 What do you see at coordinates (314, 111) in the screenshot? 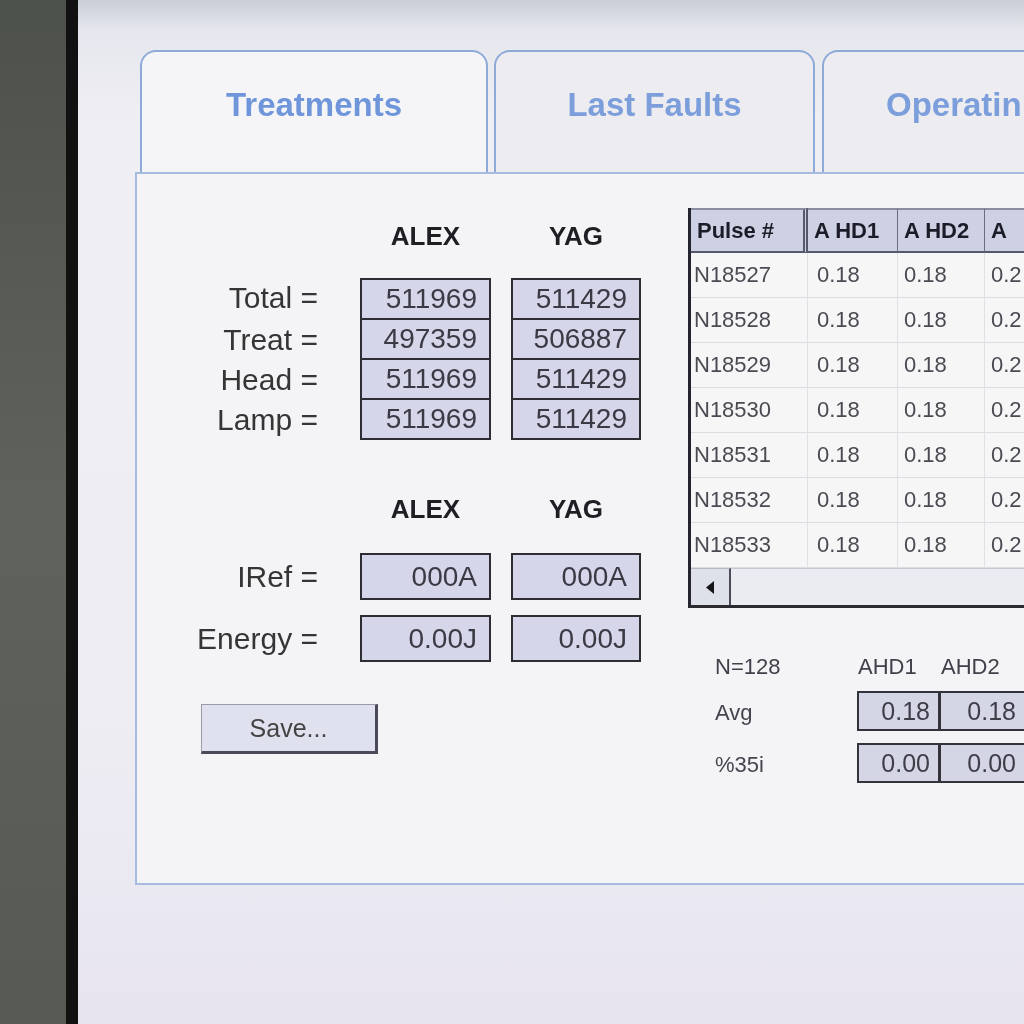
I see `tab: Treatments` at bounding box center [314, 111].